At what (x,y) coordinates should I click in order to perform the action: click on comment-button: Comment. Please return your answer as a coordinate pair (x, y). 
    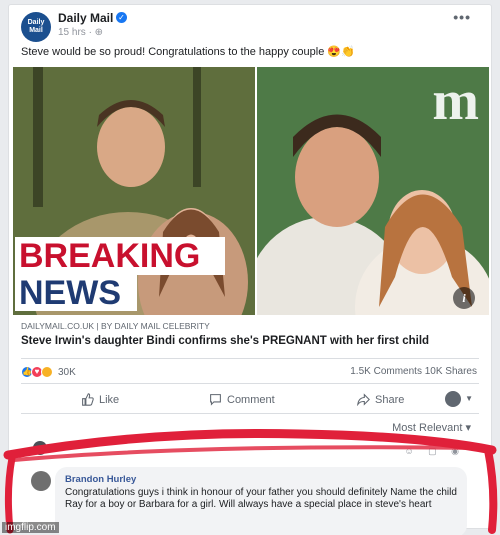
    Looking at the image, I should click on (242, 399).